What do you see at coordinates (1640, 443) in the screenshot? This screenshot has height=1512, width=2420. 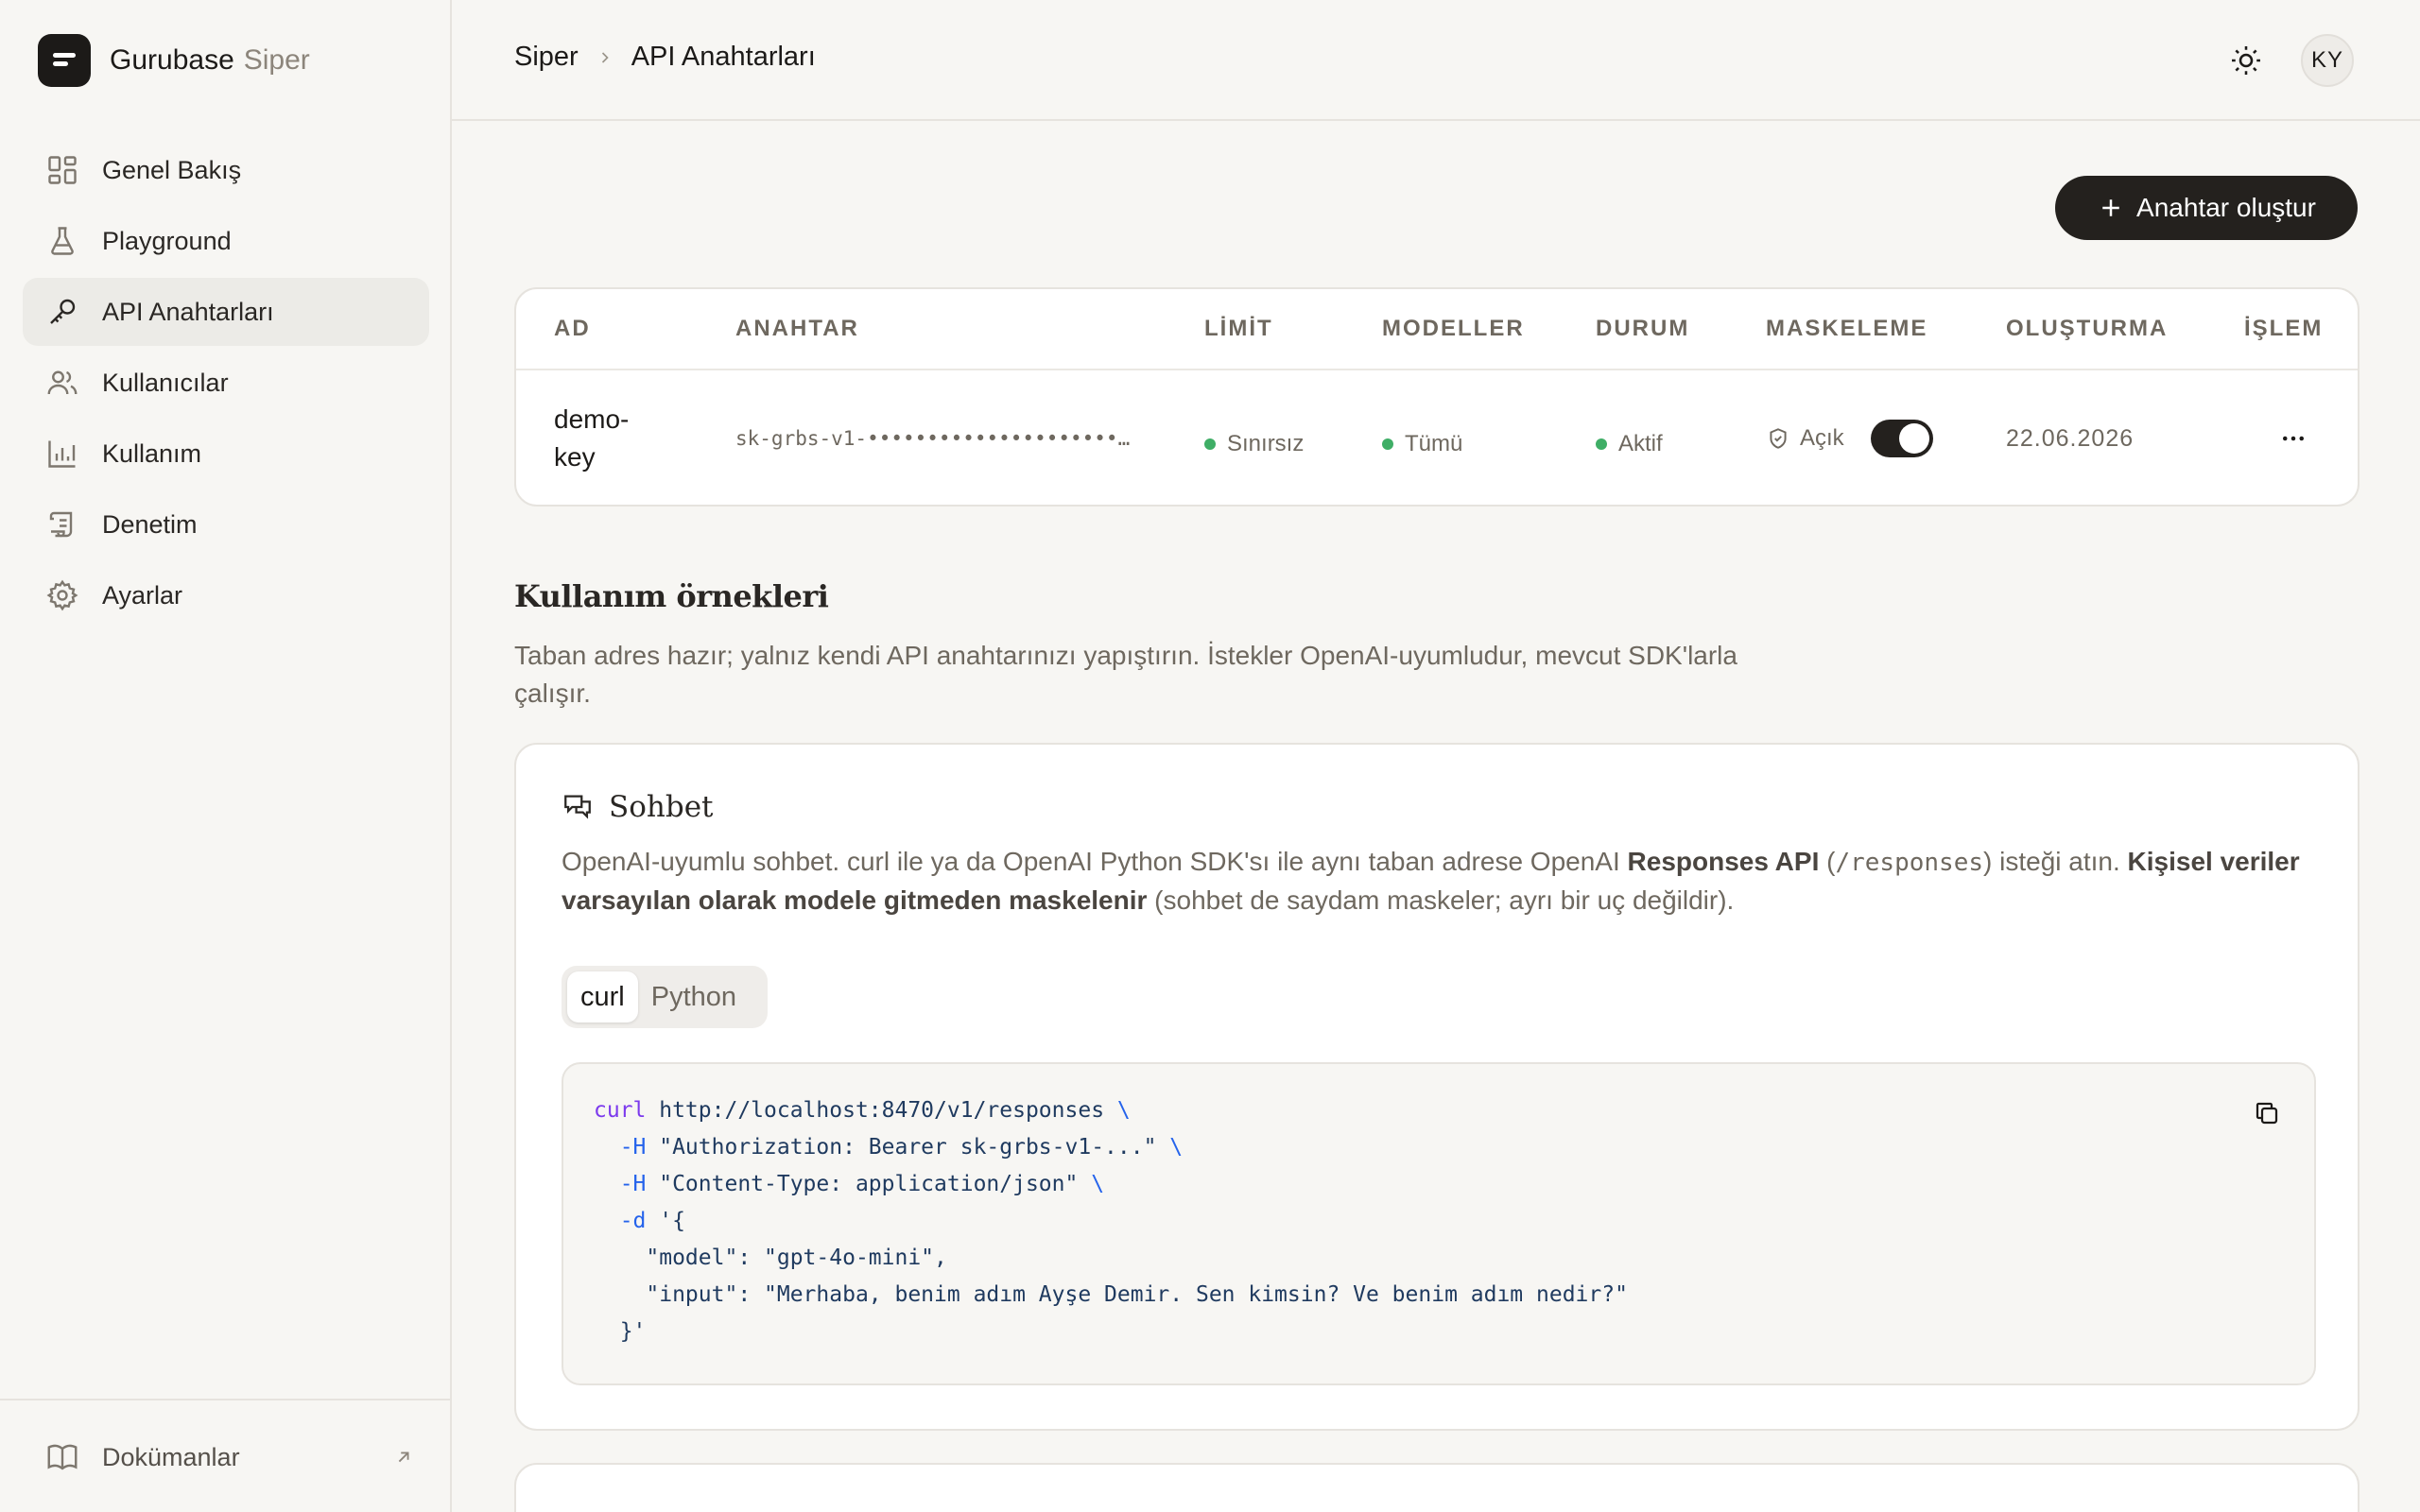 I see `status-value: Aktif` at bounding box center [1640, 443].